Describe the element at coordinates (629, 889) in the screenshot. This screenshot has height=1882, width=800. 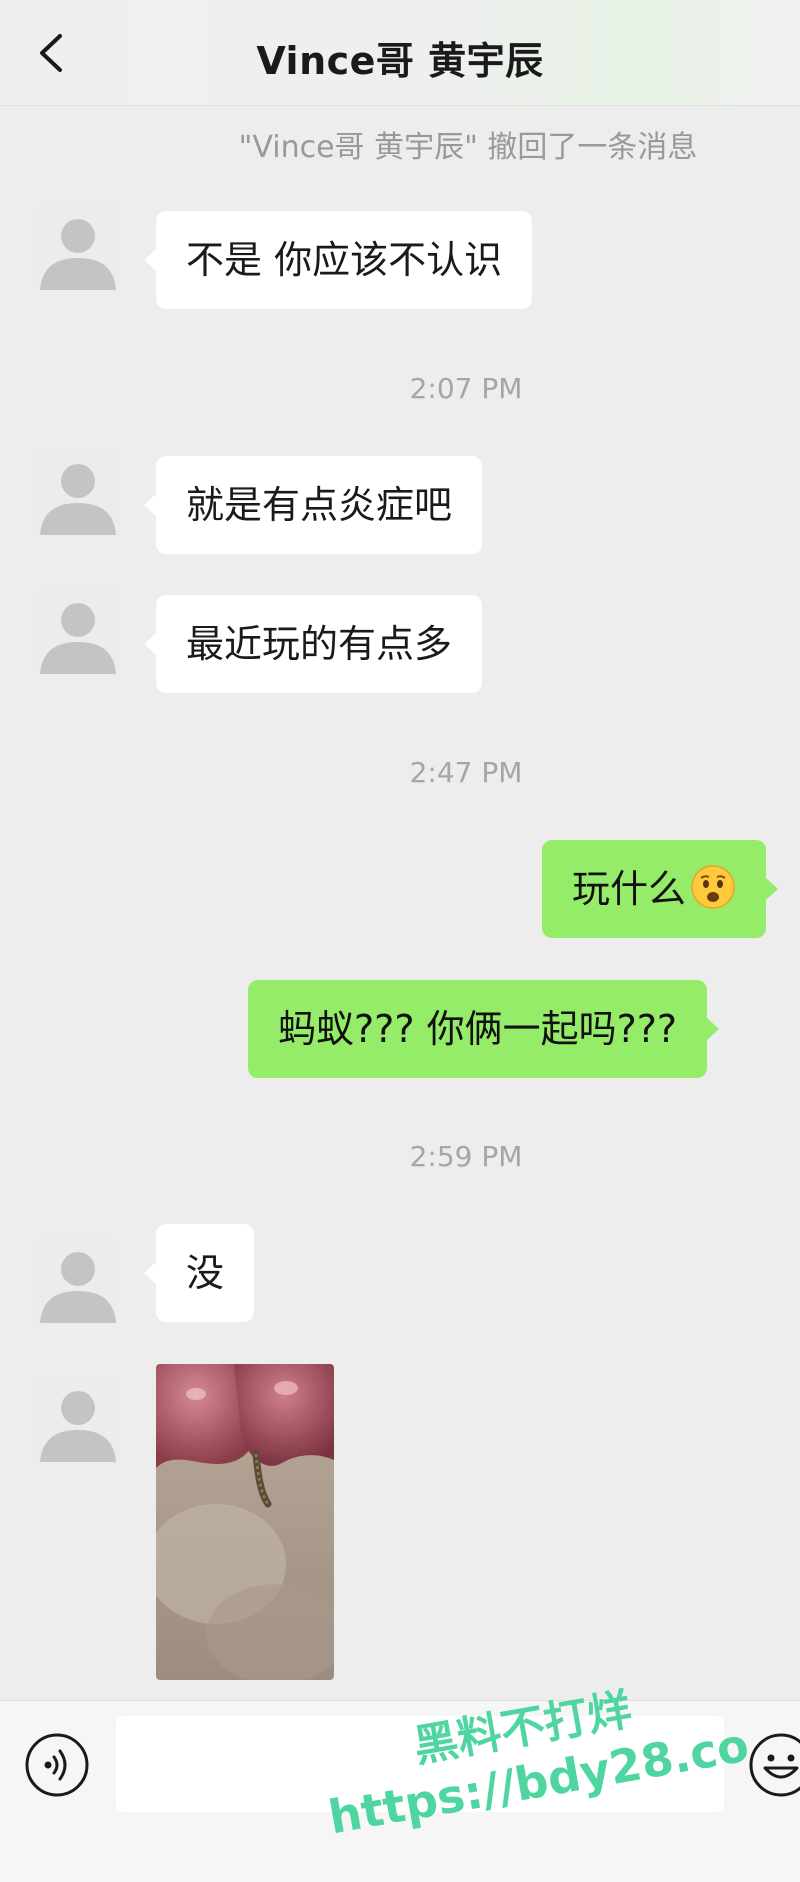
I see `message-text: 玩什么` at that location.